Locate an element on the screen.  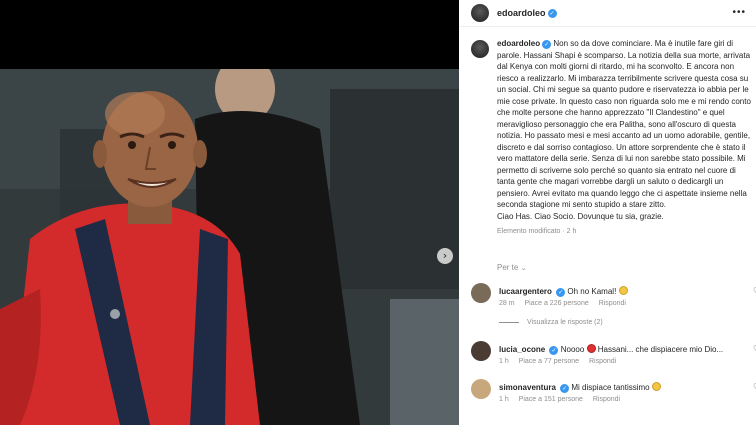
comment-meta: 28 m Piace a 226 persone Rispondi is located at coordinates (566, 303).